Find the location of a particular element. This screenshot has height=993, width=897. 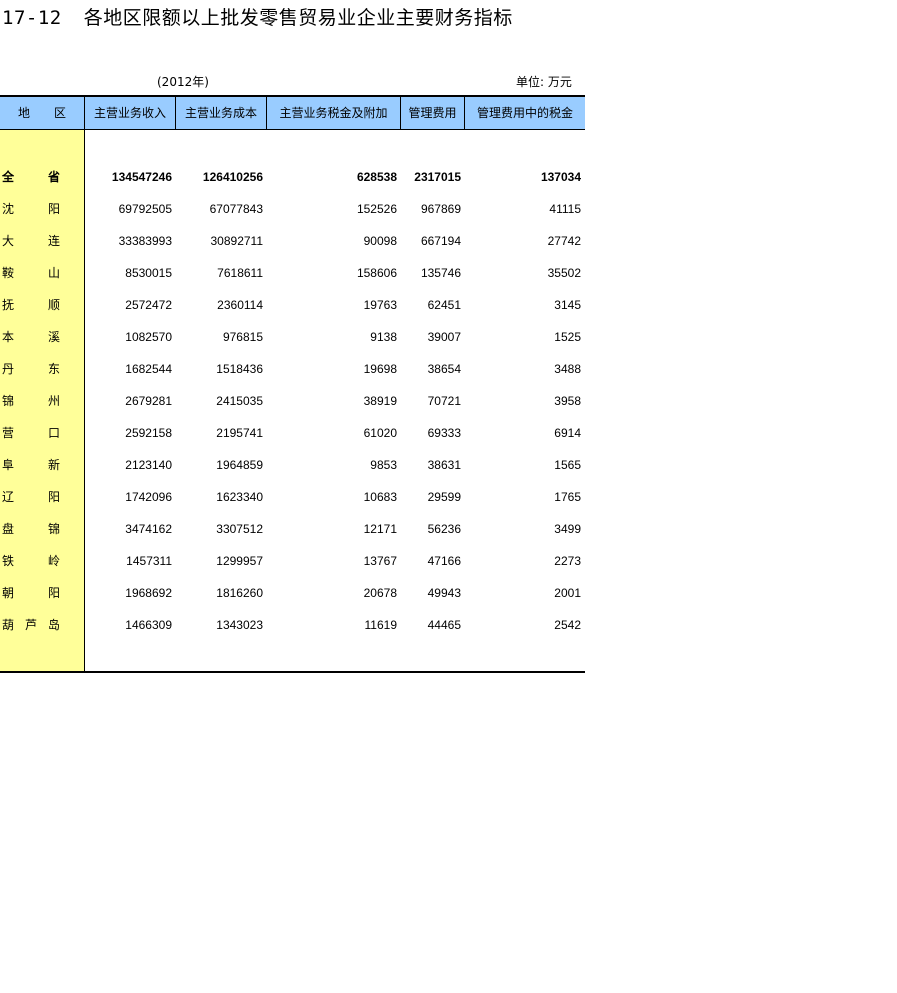

cell-cost: 976815 is located at coordinates (242, 337).